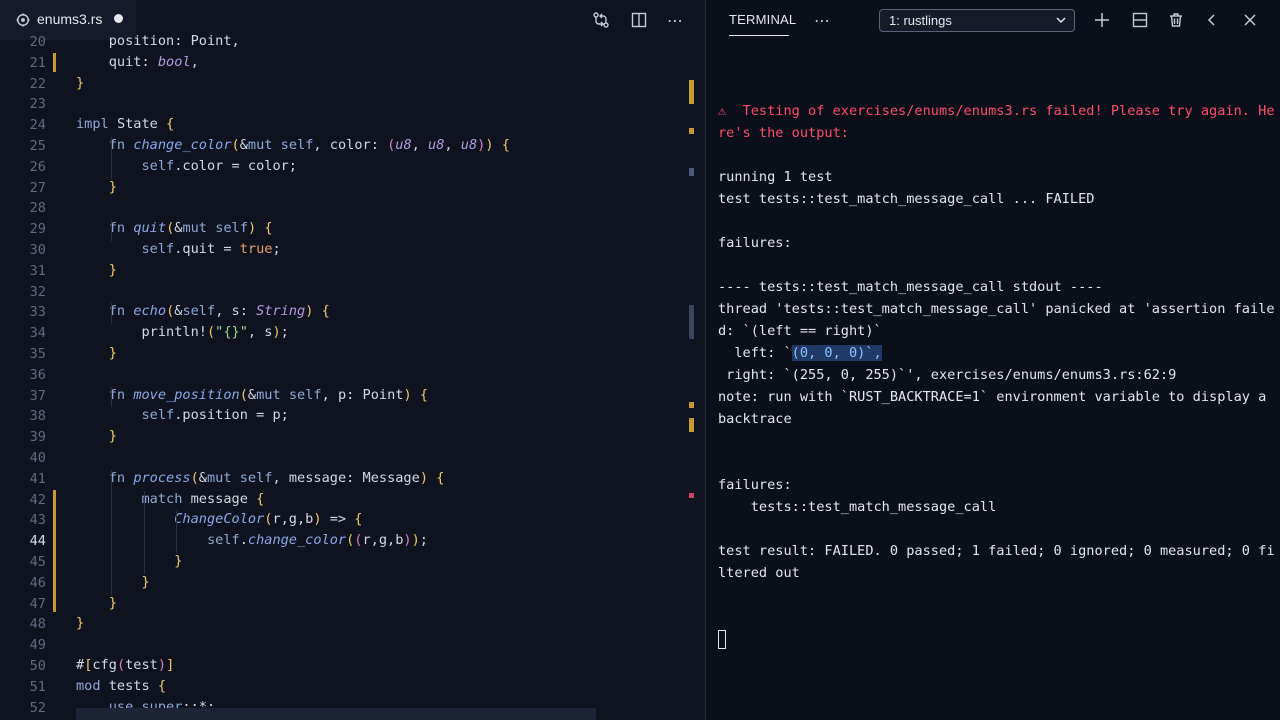  Describe the element at coordinates (23, 104) in the screenshot. I see `line-number: 23` at that location.